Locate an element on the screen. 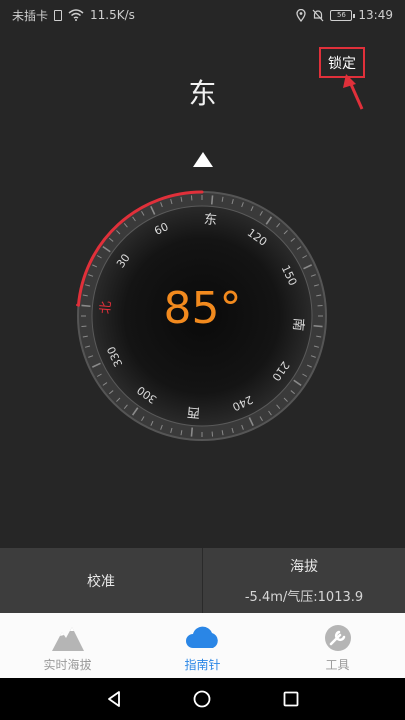  battery-level: 56 is located at coordinates (341, 14).